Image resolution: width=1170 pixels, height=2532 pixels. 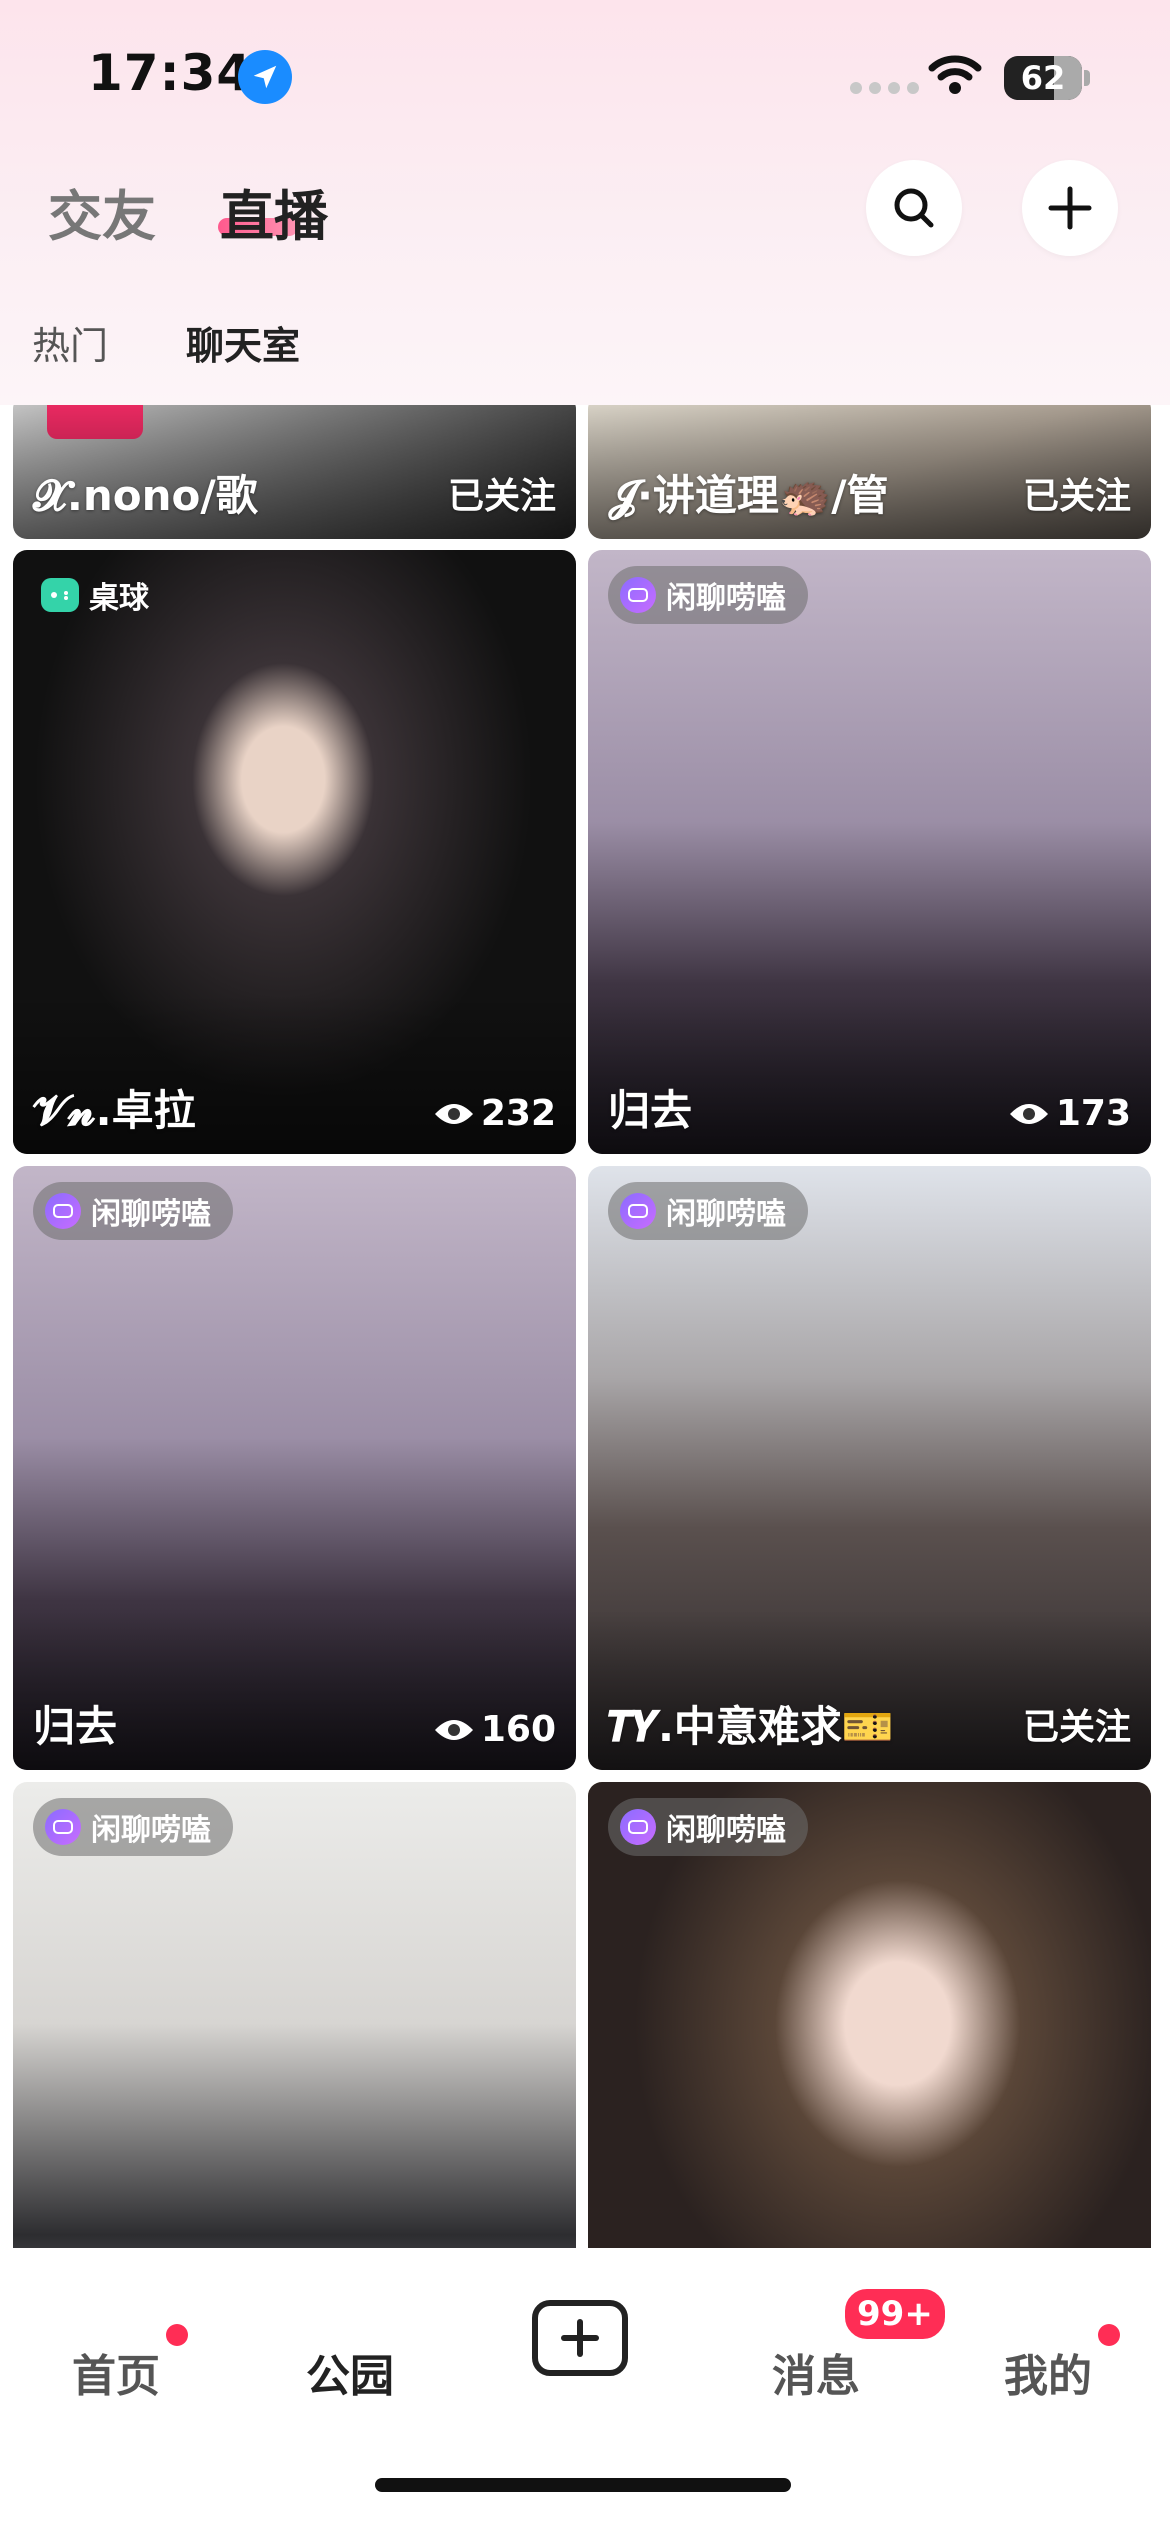 I want to click on room-card: 𝓙·讲道理🦔/管 已关注, so click(x=869, y=472).